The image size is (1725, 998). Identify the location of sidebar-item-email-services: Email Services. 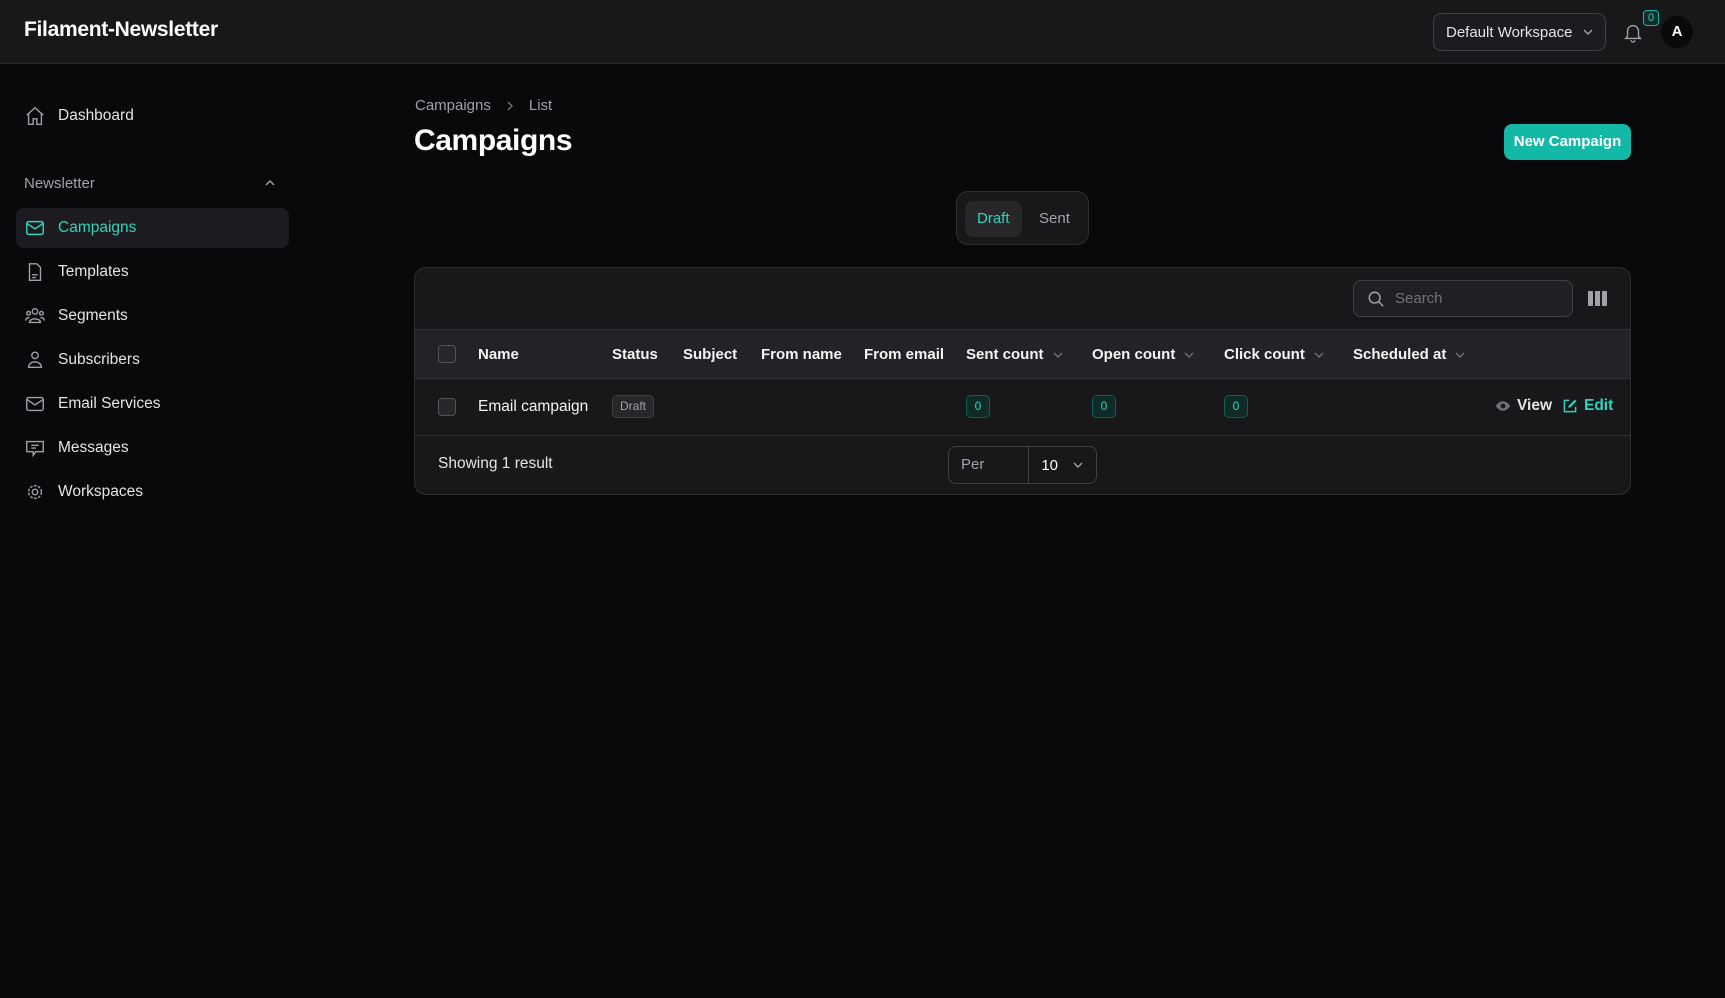
(152, 404).